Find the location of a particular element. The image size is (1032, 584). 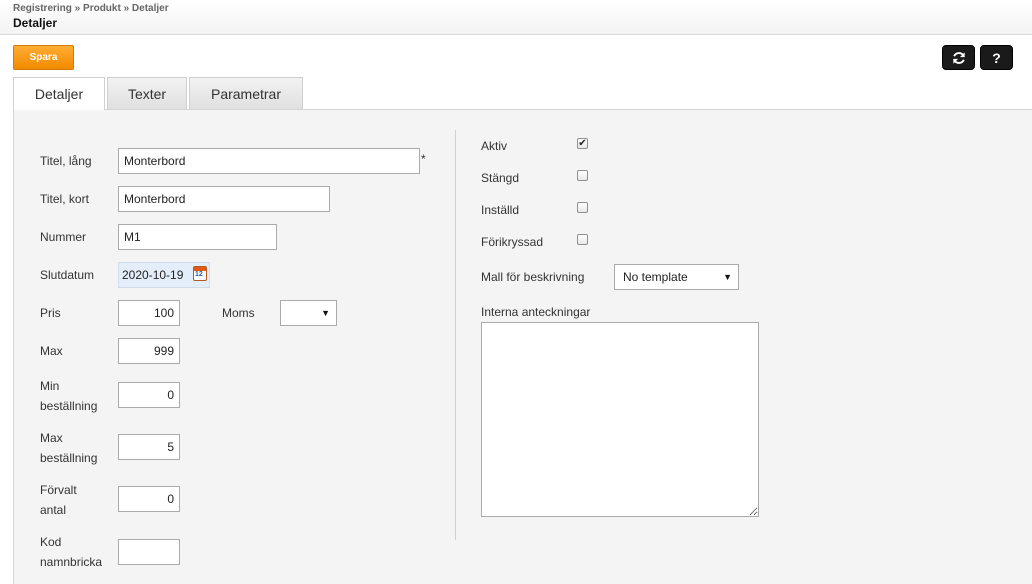

breadcrumb: Registrering » Produkt » Detaljer is located at coordinates (91, 8).